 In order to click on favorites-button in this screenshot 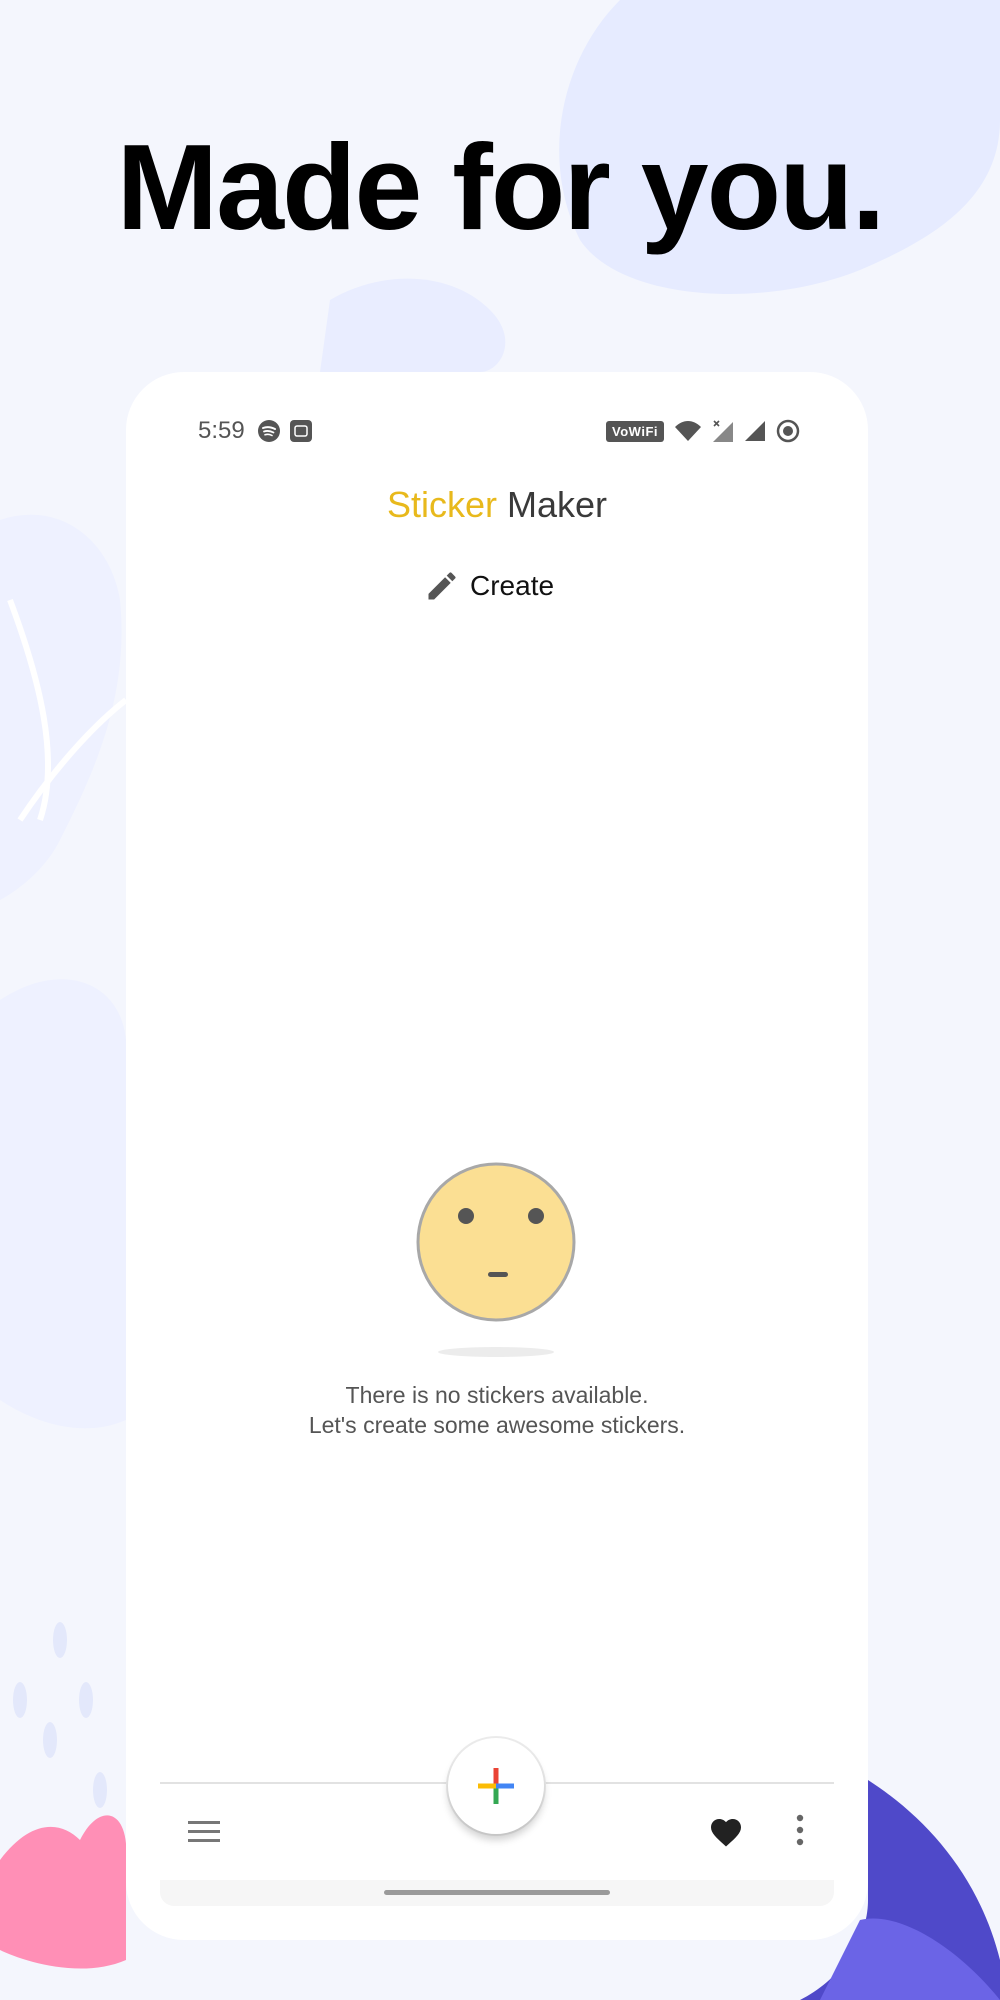, I will do `click(726, 1833)`.